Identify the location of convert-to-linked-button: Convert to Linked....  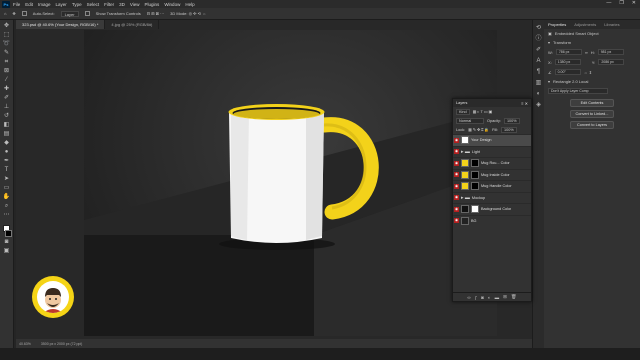
(592, 114).